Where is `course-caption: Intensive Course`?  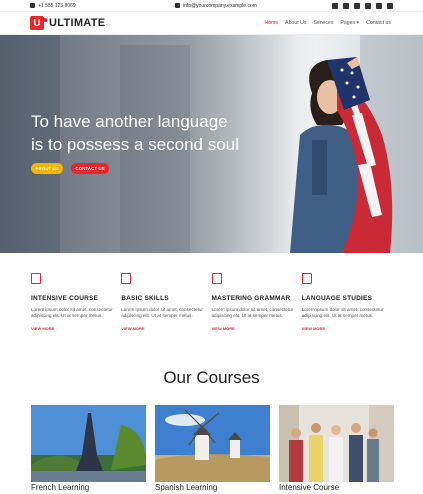 course-caption: Intensive Course is located at coordinates (309, 487).